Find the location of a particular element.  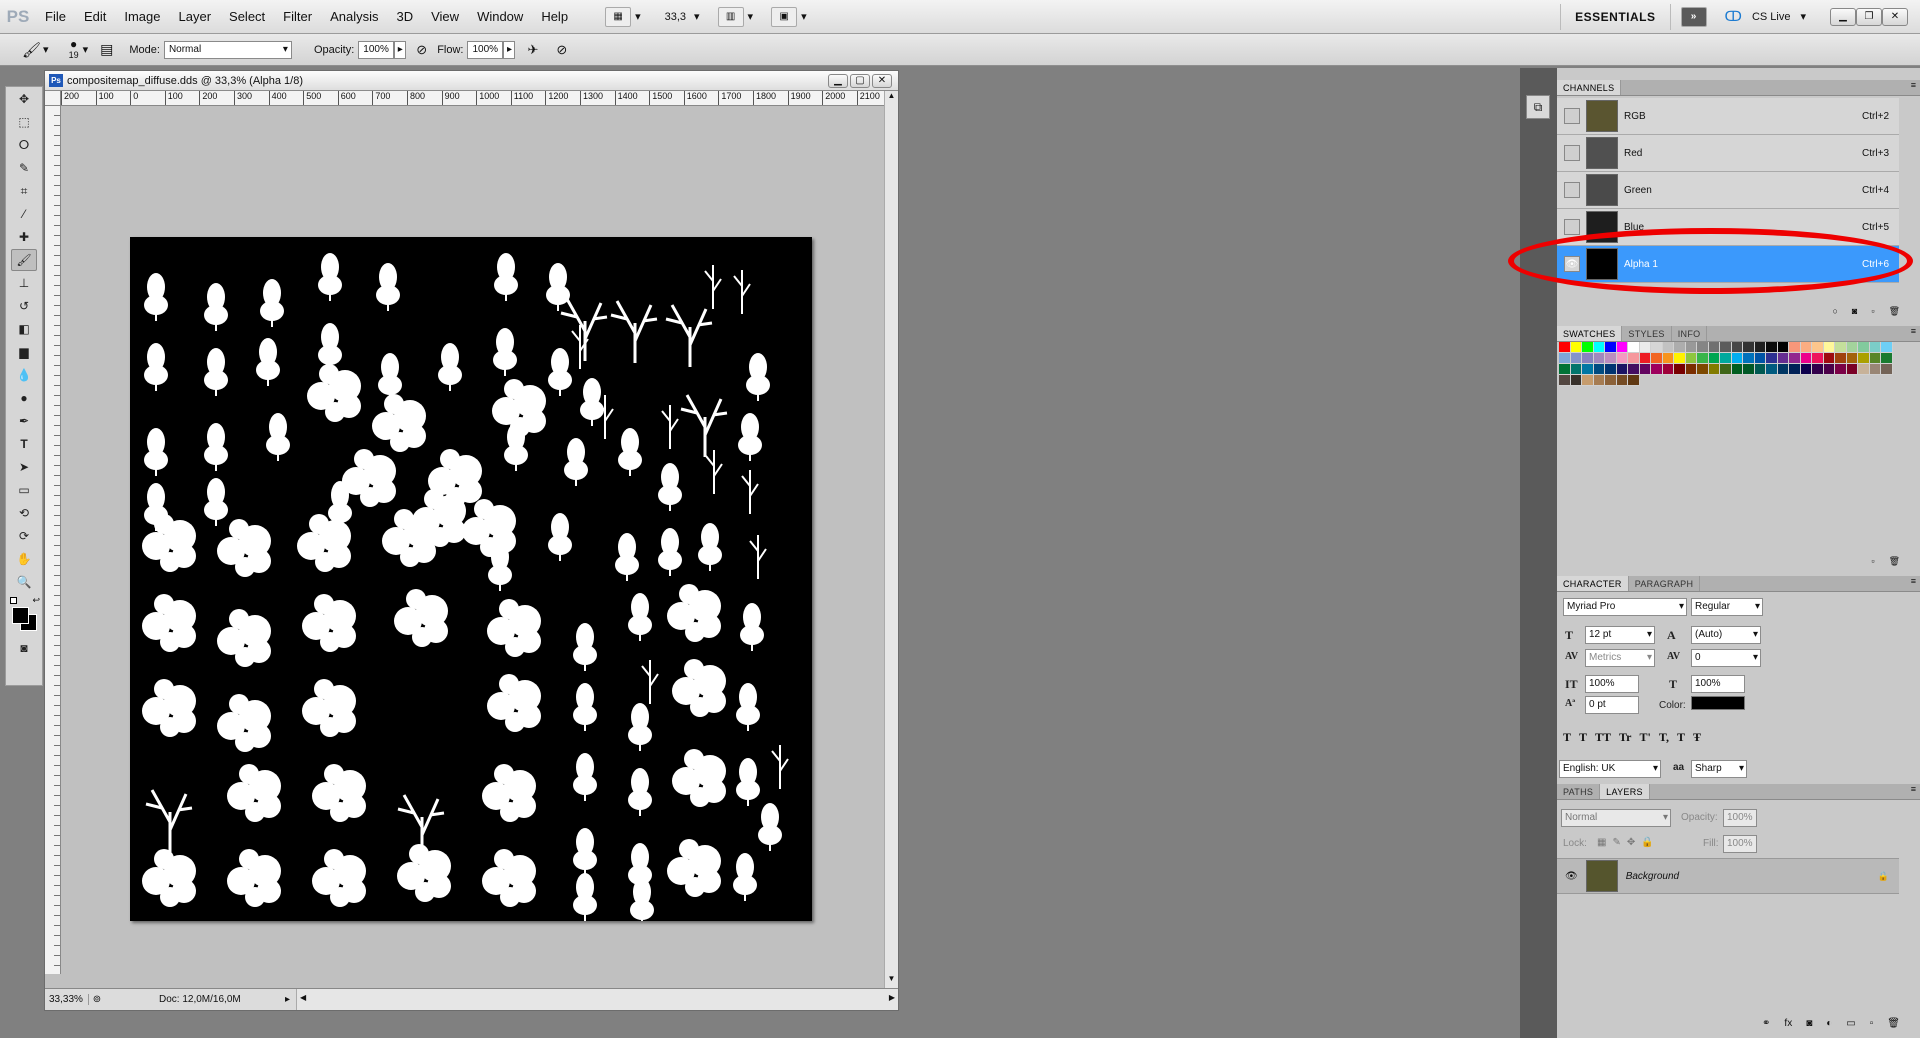

tab-info: INFO is located at coordinates (1690, 333).